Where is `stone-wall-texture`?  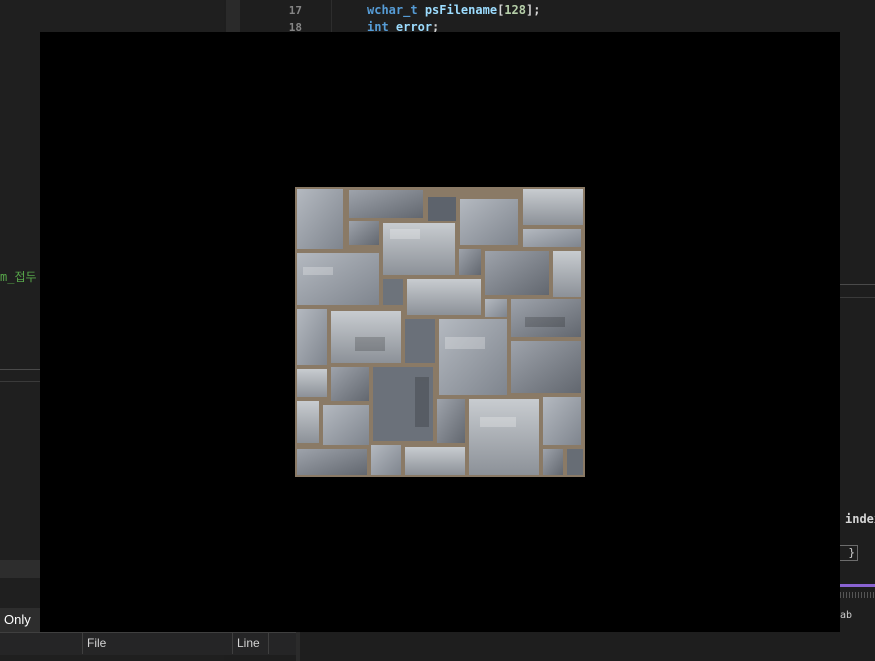
stone-wall-texture is located at coordinates (440, 332).